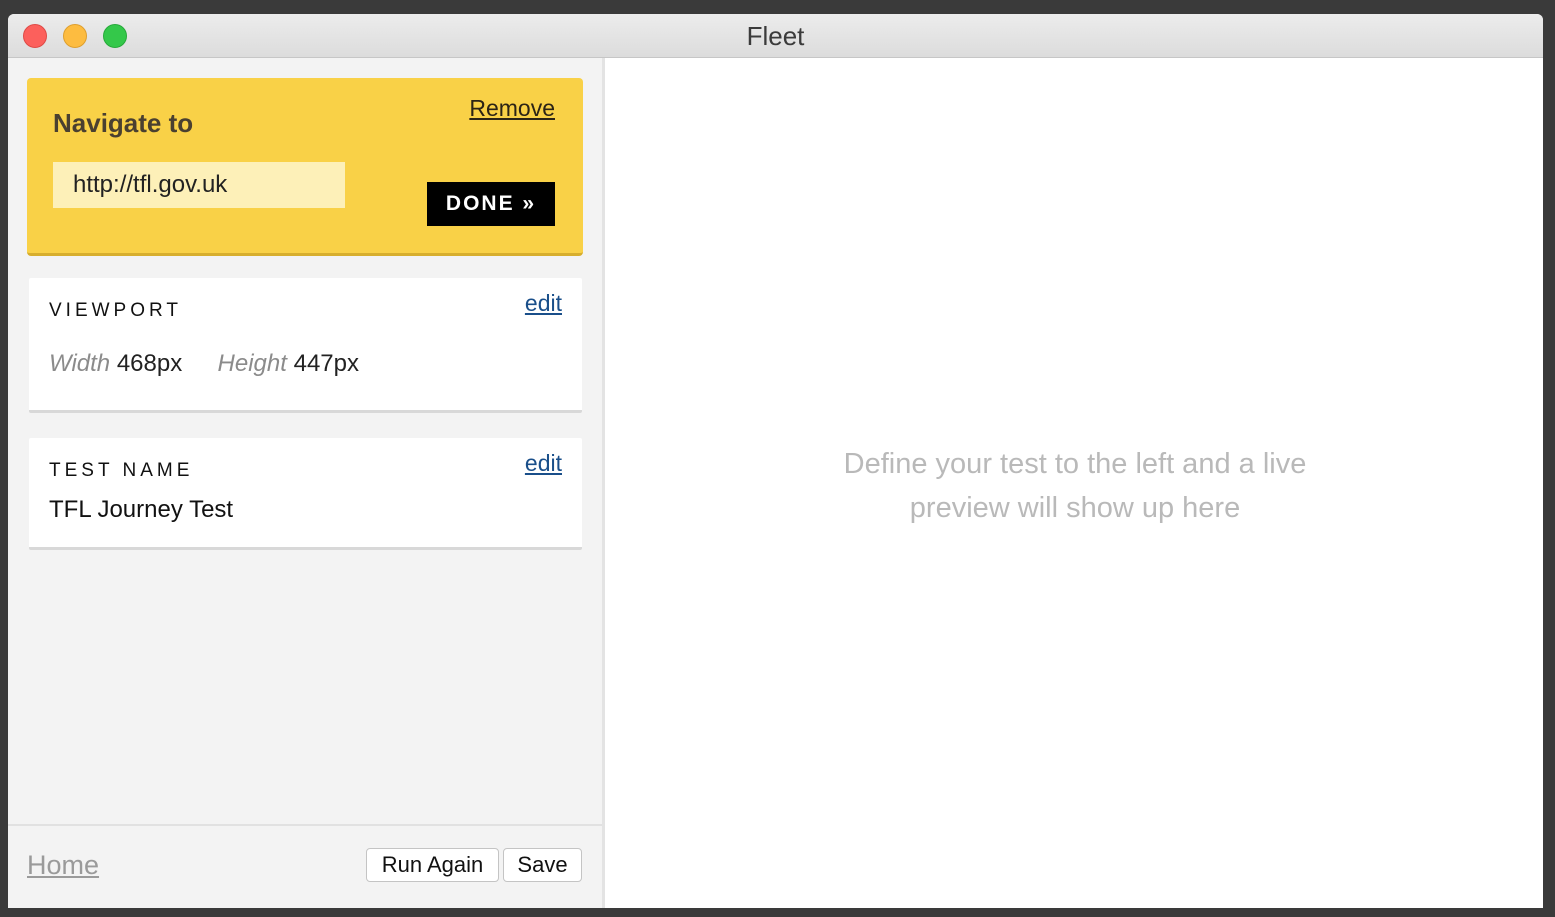 This screenshot has width=1555, height=917. Describe the element at coordinates (115, 310) in the screenshot. I see `viewport-heading: VIEWPORT` at that location.